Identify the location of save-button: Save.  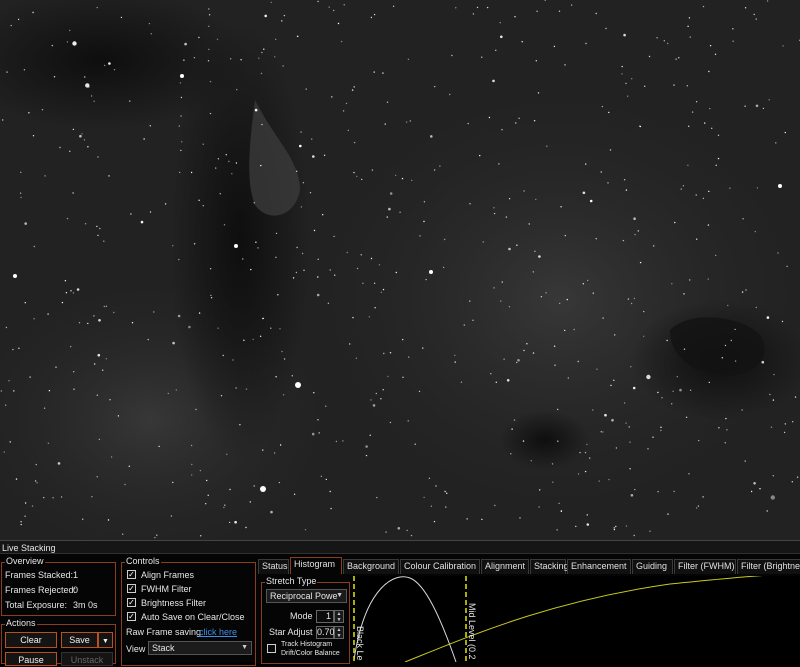
(79, 640).